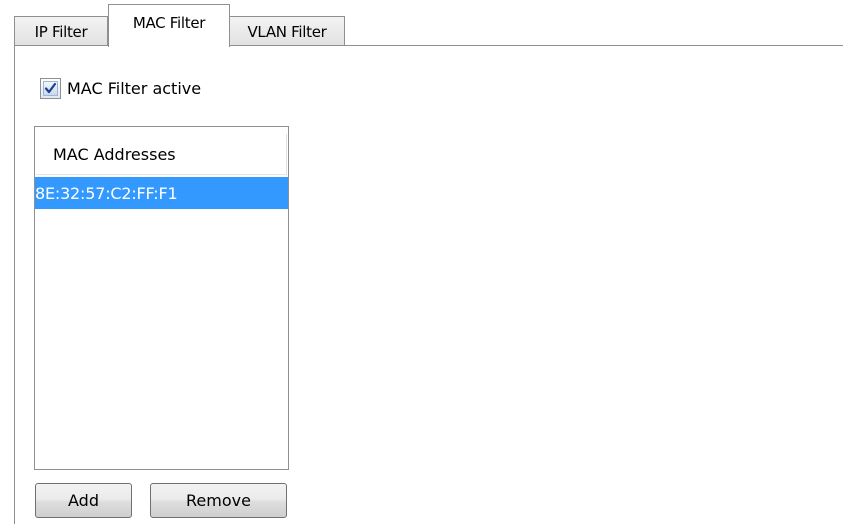  I want to click on tab-panel-left-border, so click(14, 284).